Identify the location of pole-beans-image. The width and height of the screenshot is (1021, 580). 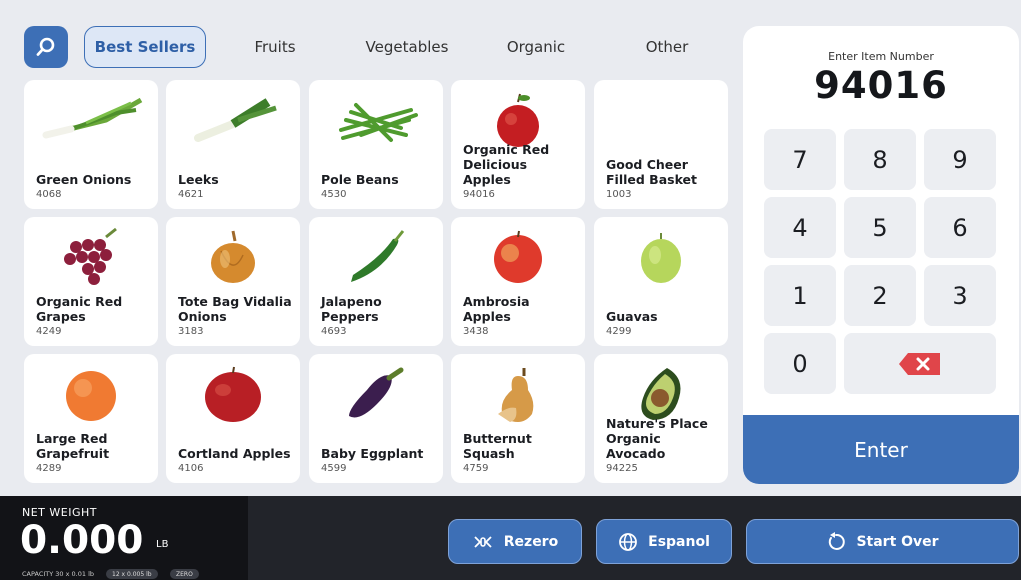
(376, 120).